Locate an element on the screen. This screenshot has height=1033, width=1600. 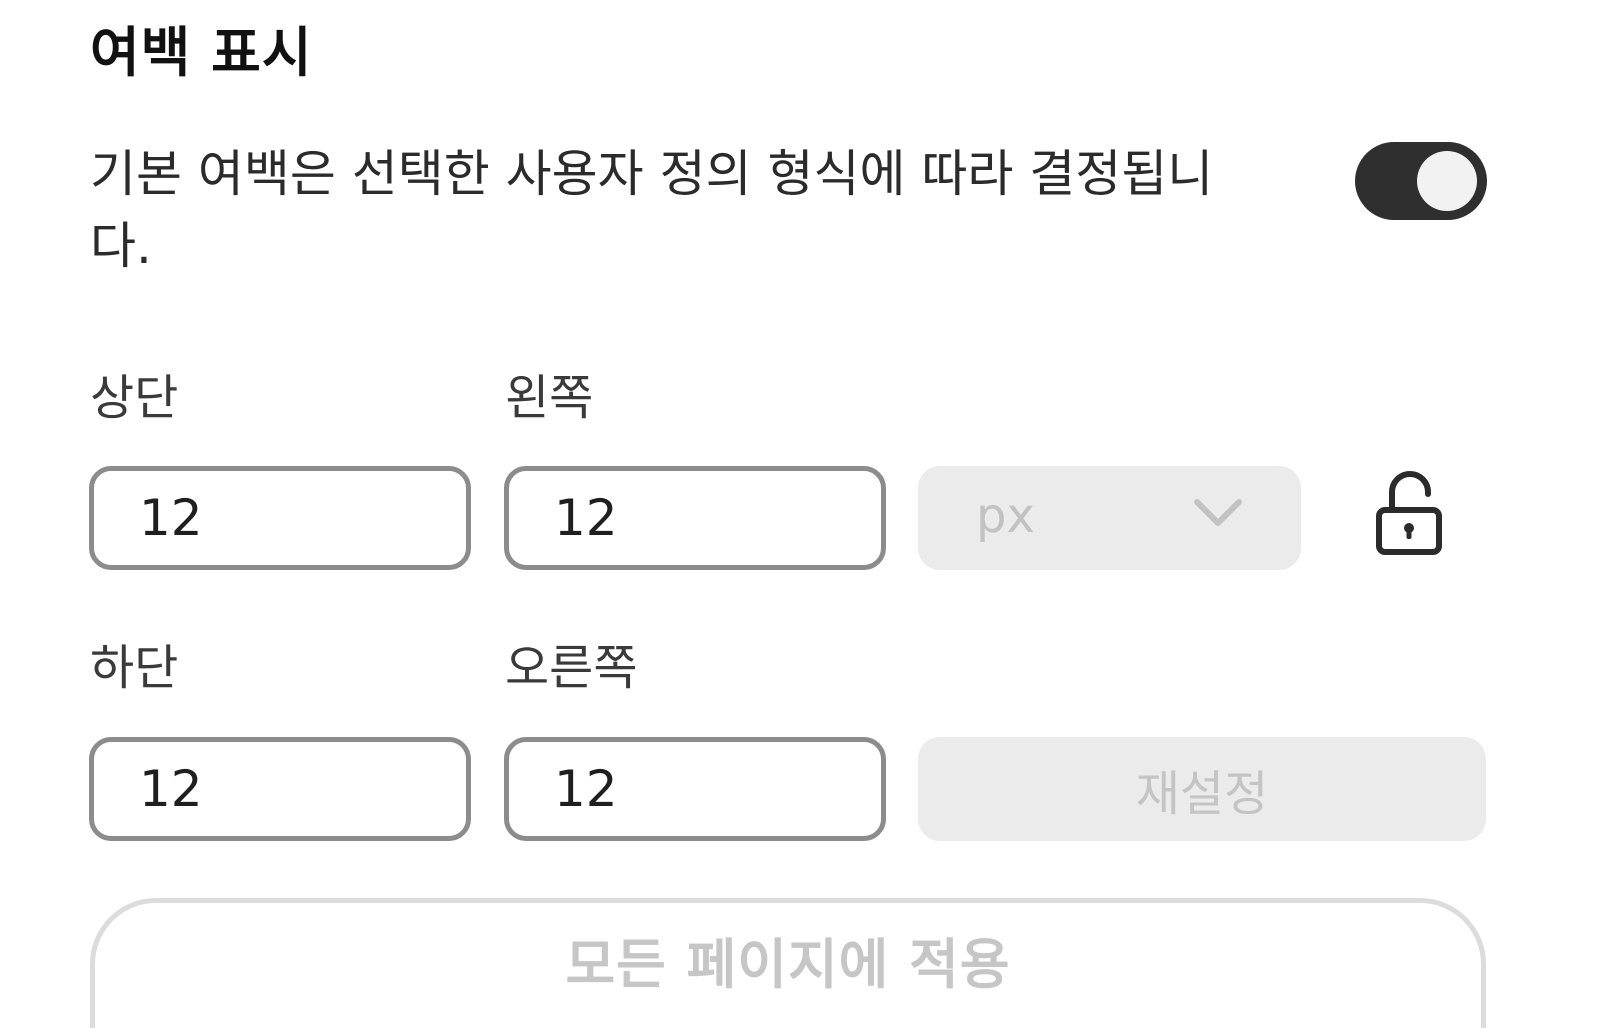
unit-select: px is located at coordinates (1109, 518).